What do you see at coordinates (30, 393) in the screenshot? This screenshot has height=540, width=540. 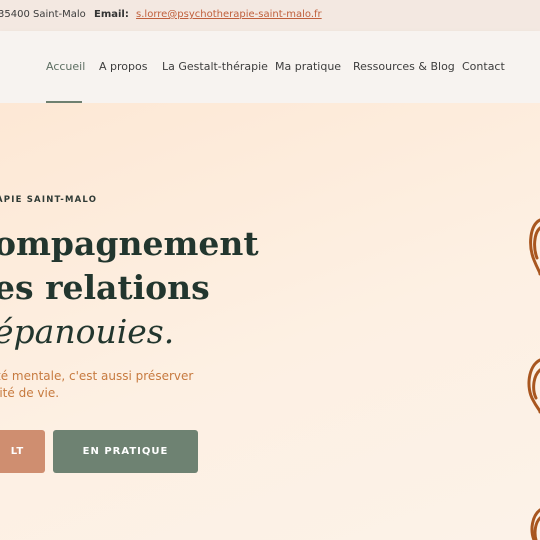 I see `subtitle-line-2: lité de vie.` at bounding box center [30, 393].